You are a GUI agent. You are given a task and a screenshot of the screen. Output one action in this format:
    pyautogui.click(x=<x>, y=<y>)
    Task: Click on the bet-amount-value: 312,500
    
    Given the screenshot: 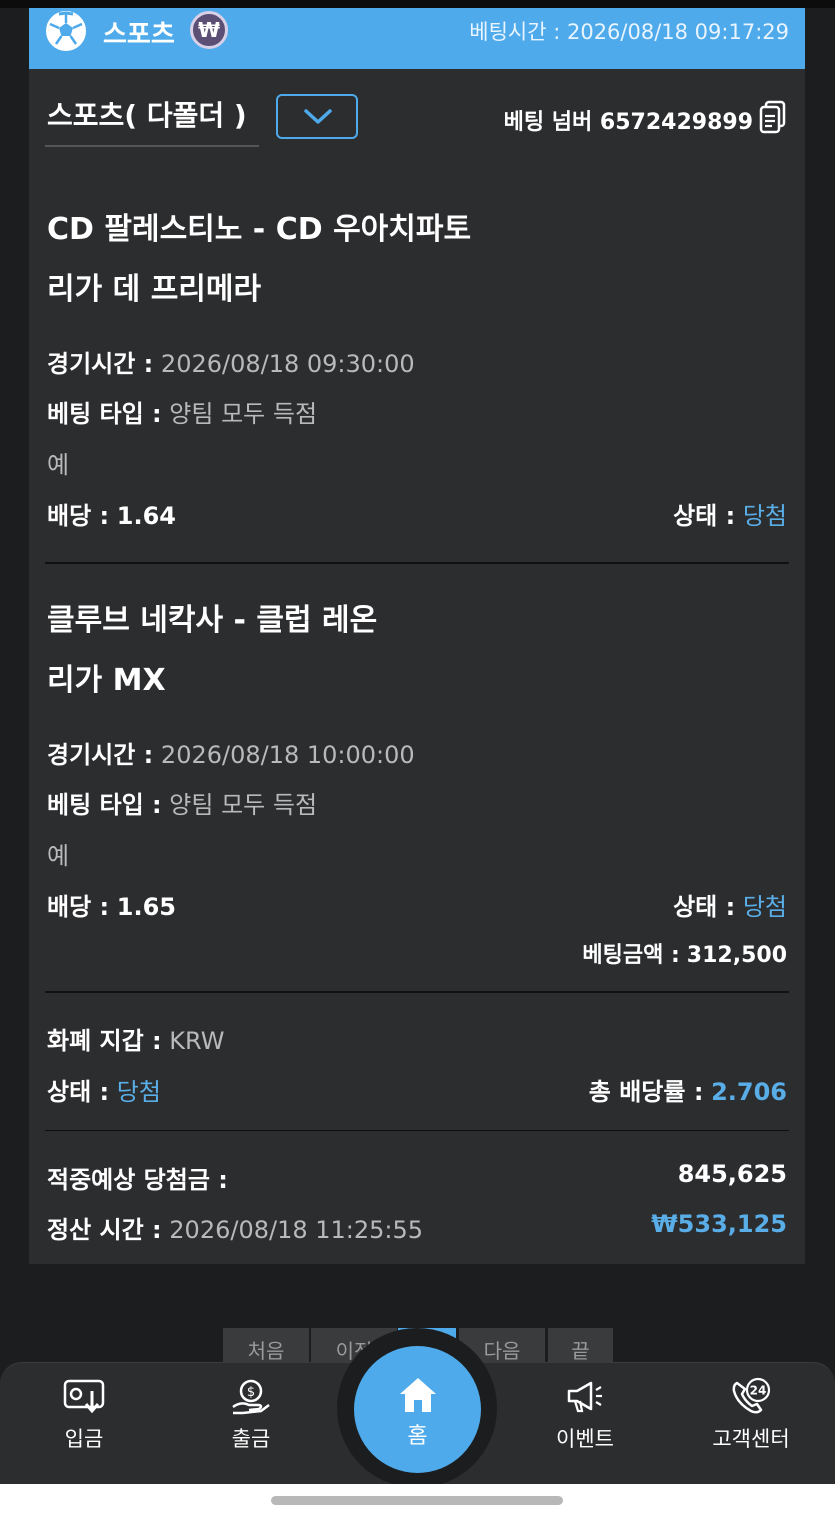 What is the action you would take?
    pyautogui.click(x=736, y=955)
    